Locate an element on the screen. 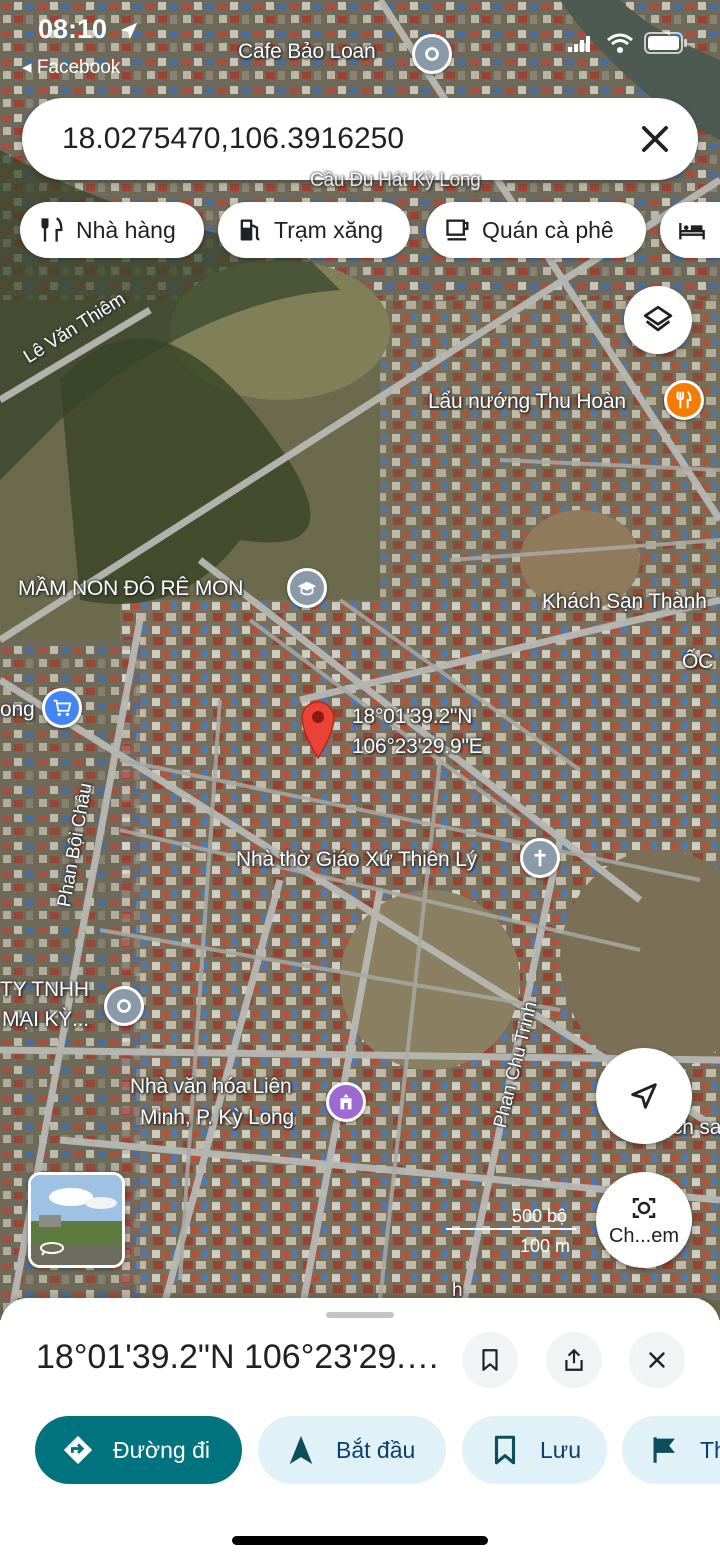  layers-icon is located at coordinates (658, 318).